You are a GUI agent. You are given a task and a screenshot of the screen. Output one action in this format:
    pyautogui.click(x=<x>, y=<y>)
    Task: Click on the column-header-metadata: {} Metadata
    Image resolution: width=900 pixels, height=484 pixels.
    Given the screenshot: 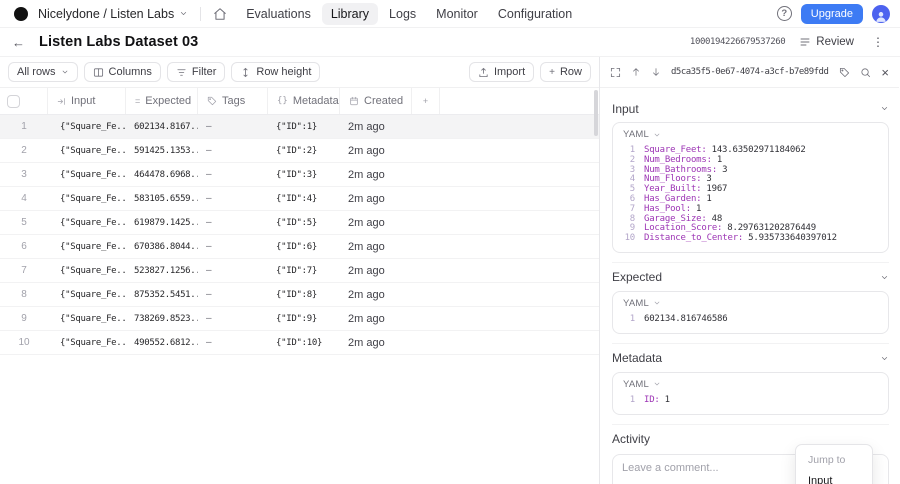 What is the action you would take?
    pyautogui.click(x=304, y=101)
    